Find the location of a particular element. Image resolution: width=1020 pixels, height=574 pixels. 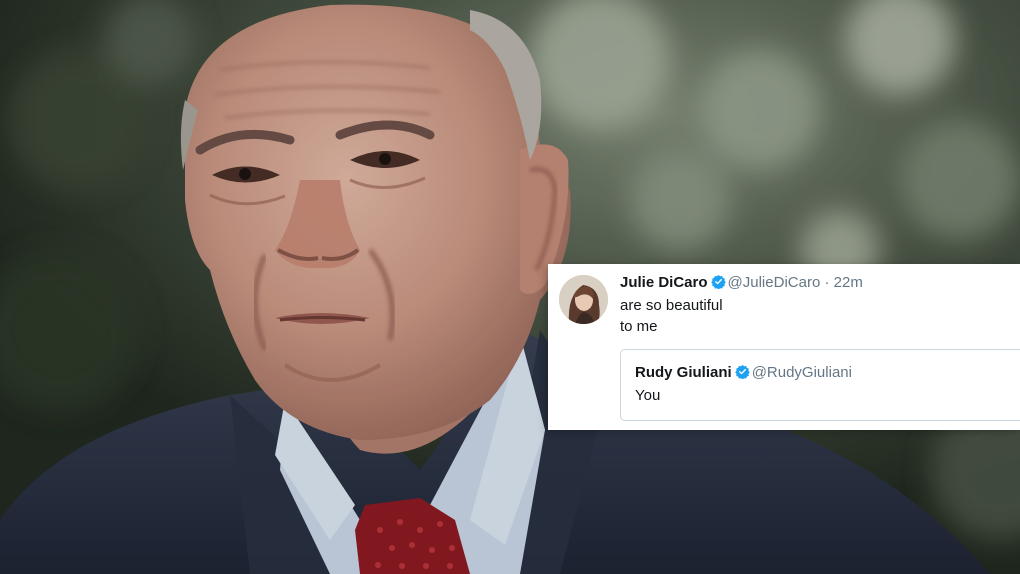

author-handle: @JulieDiCaro is located at coordinates (774, 282).